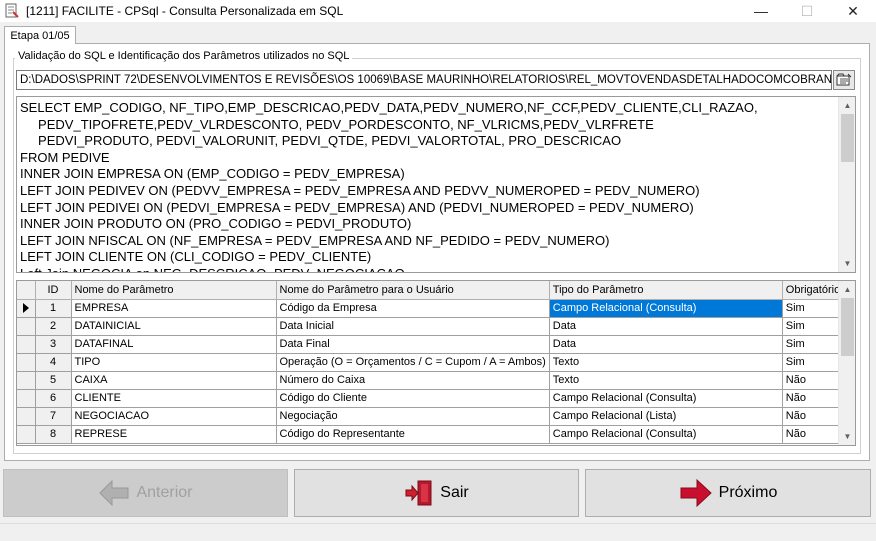 The image size is (876, 541). What do you see at coordinates (666, 290) in the screenshot?
I see `column-header-param-type: Tipo do Parâmetro` at bounding box center [666, 290].